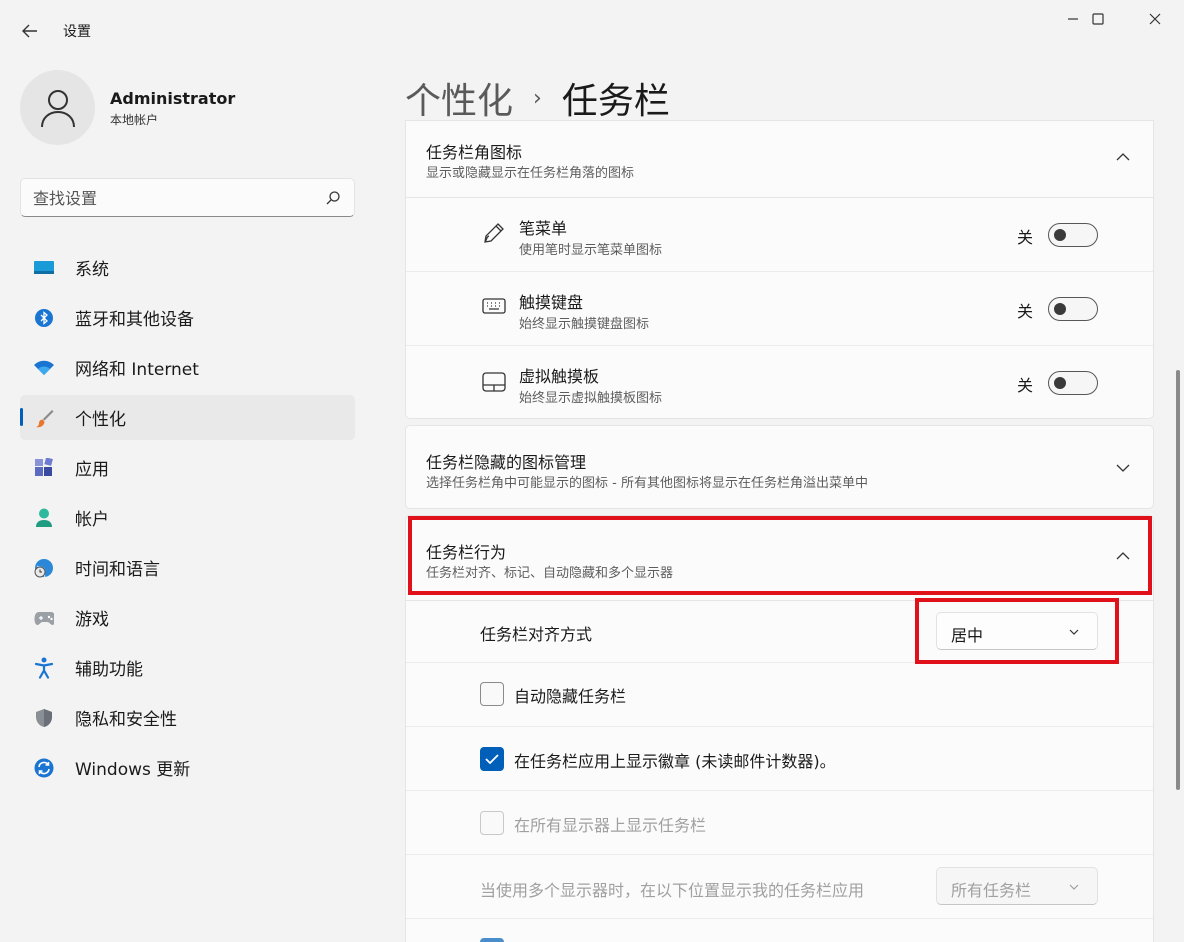  I want to click on sidebar-item-privacy: 隐私和安全性, so click(187, 717).